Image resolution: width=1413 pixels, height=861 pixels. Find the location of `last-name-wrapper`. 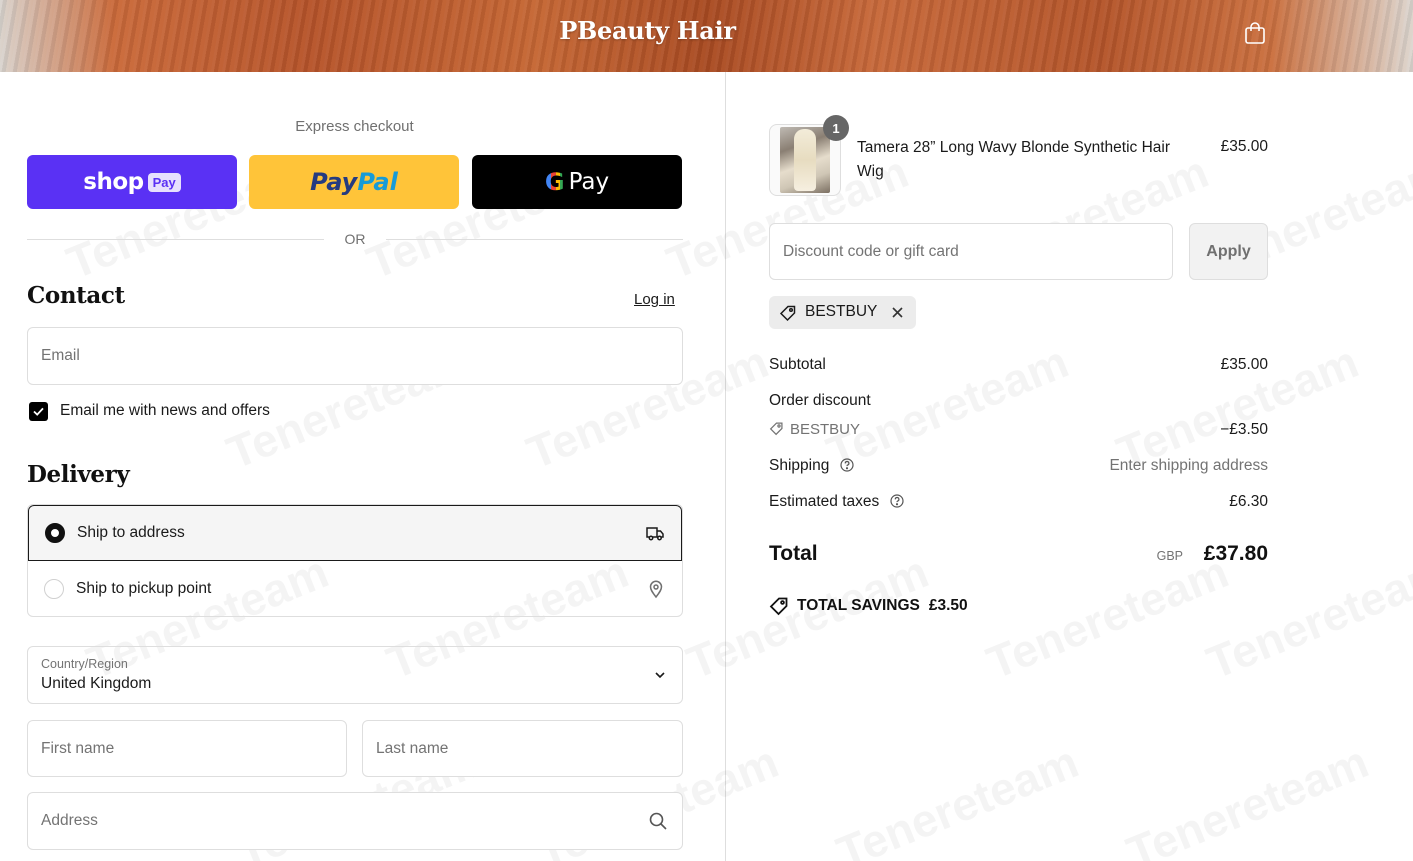

last-name-wrapper is located at coordinates (522, 748).